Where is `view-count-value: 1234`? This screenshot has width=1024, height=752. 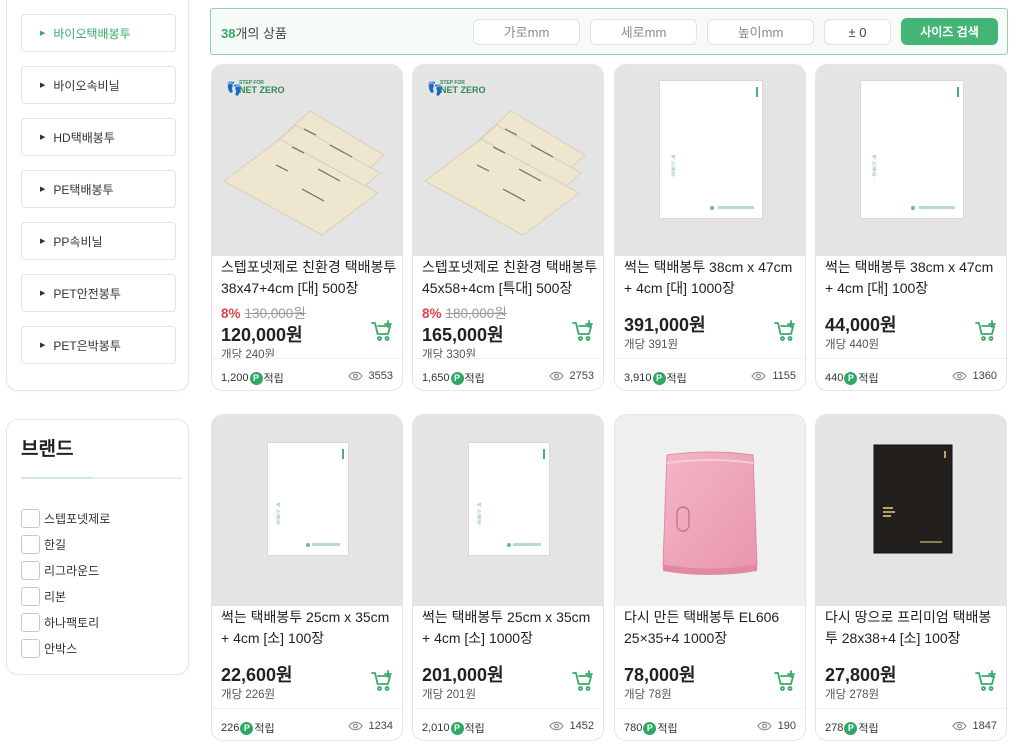
view-count-value: 1234 is located at coordinates (380, 726).